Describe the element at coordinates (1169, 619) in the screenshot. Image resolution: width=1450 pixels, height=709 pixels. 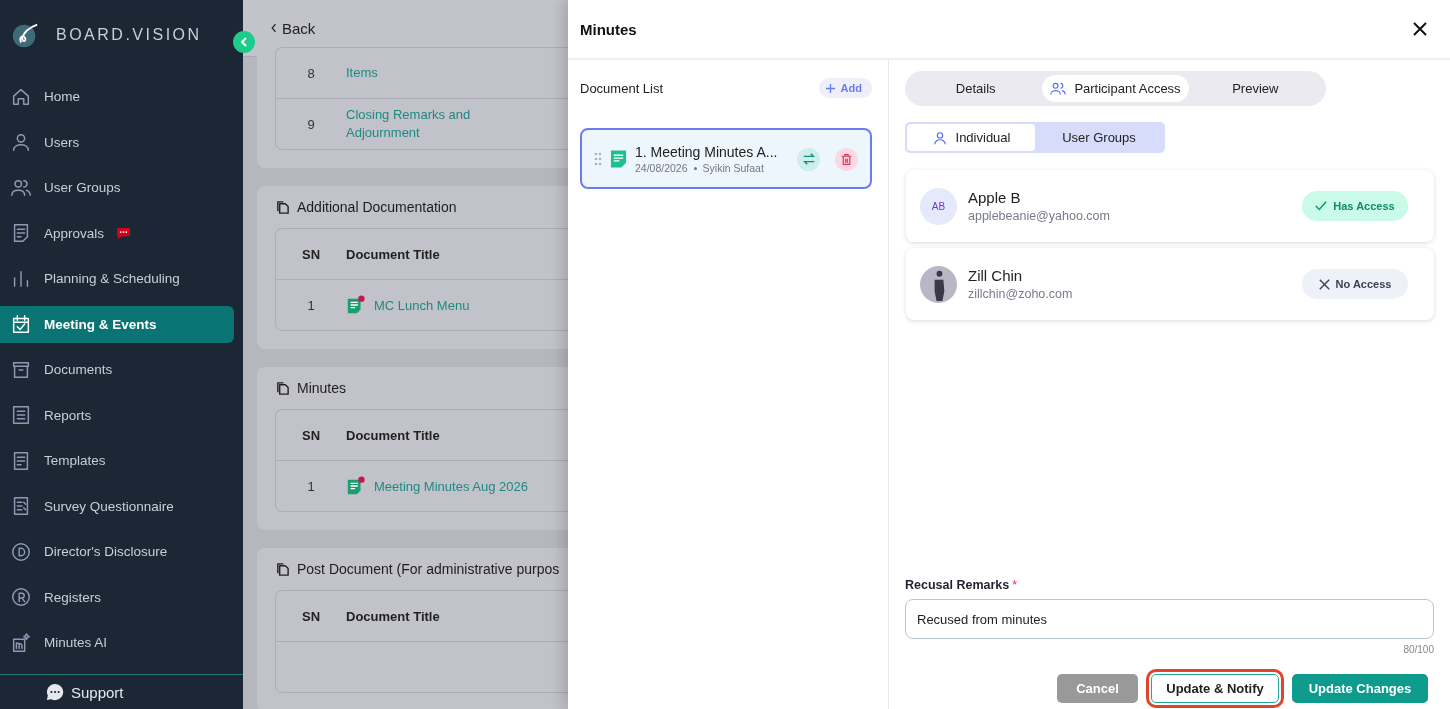
I see `remarks-input: Recused from minutes` at that location.